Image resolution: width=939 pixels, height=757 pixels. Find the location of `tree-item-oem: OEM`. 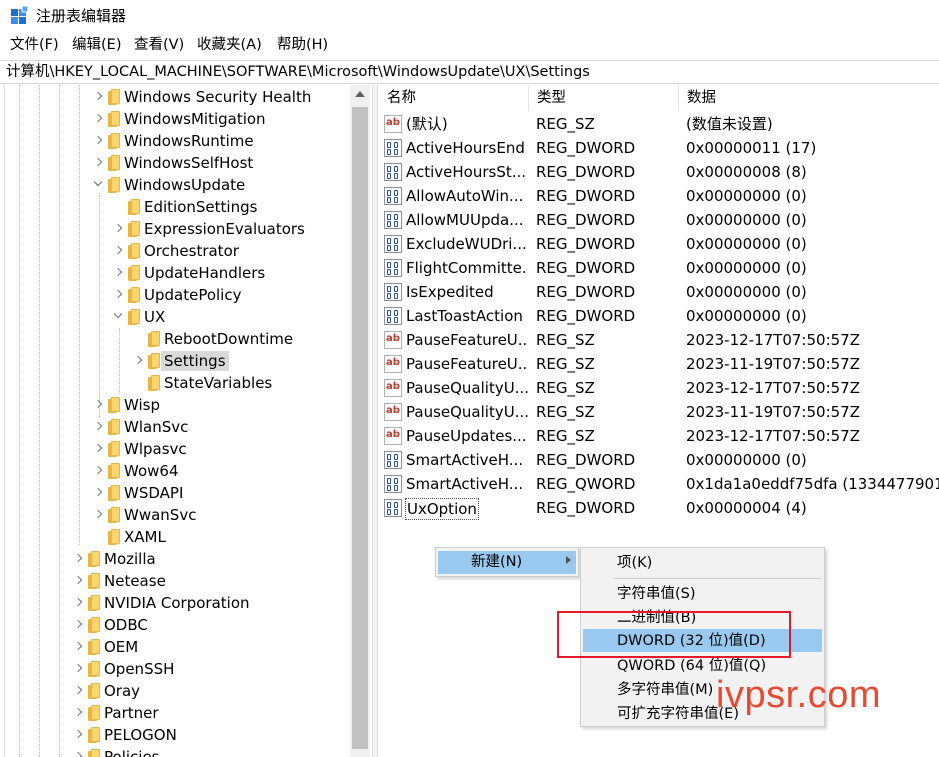

tree-item-oem: OEM is located at coordinates (181, 647).